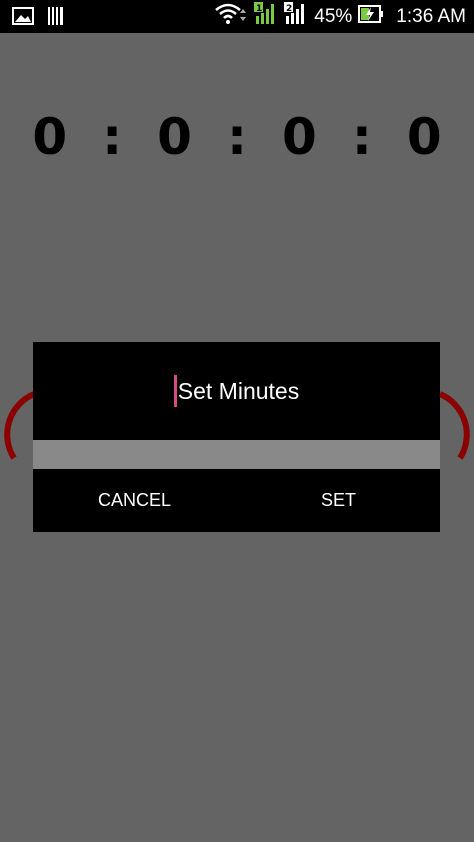 This screenshot has width=474, height=842. I want to click on minutes-input: Set Minutes, so click(236, 391).